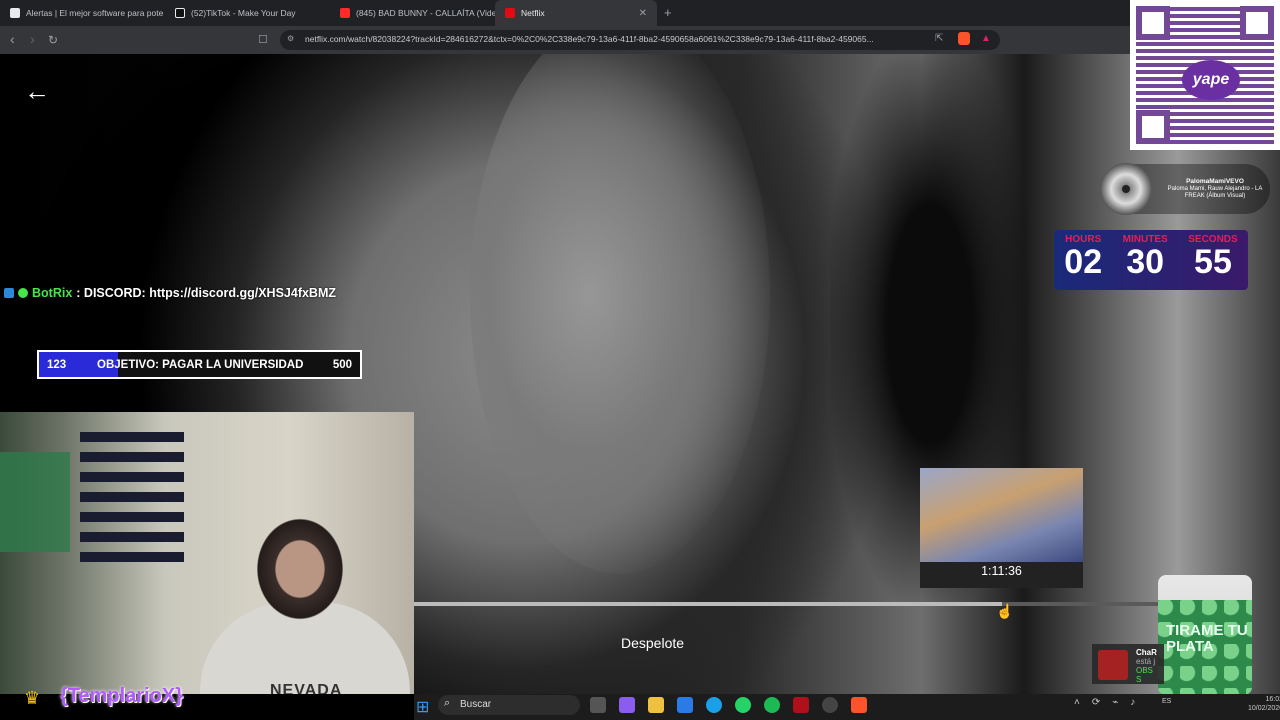  Describe the element at coordinates (1001, 571) in the screenshot. I see `preview-timestamp: 1:11:36` at that location.